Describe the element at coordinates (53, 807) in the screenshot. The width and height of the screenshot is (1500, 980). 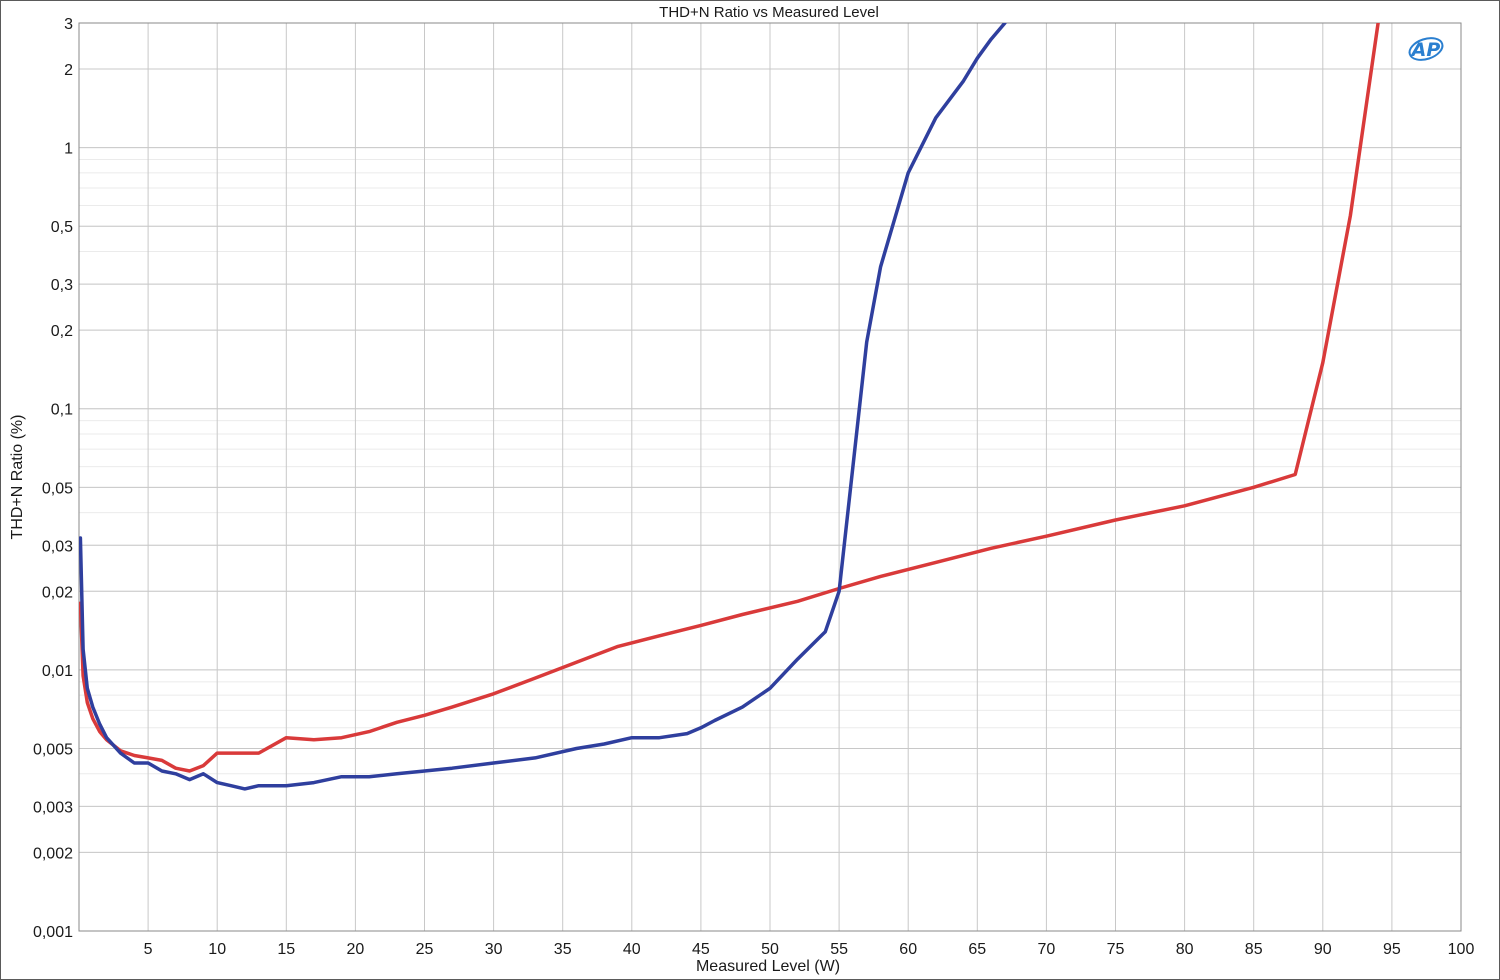
I see `y-tick-label: 0,003` at that location.